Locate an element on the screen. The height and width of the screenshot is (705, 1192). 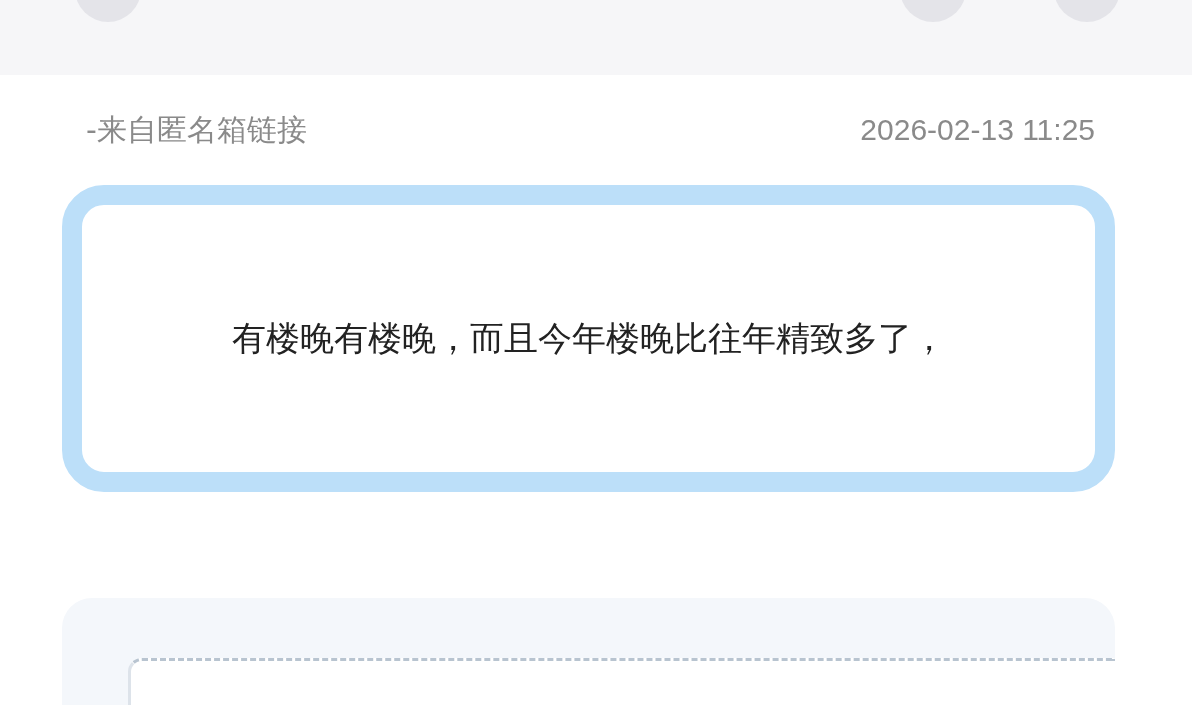
timestamp: 2026-02-13 11:25 is located at coordinates (977, 130).